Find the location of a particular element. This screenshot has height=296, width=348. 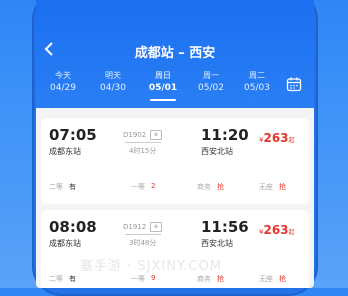

seat-value: 2 is located at coordinates (153, 186).